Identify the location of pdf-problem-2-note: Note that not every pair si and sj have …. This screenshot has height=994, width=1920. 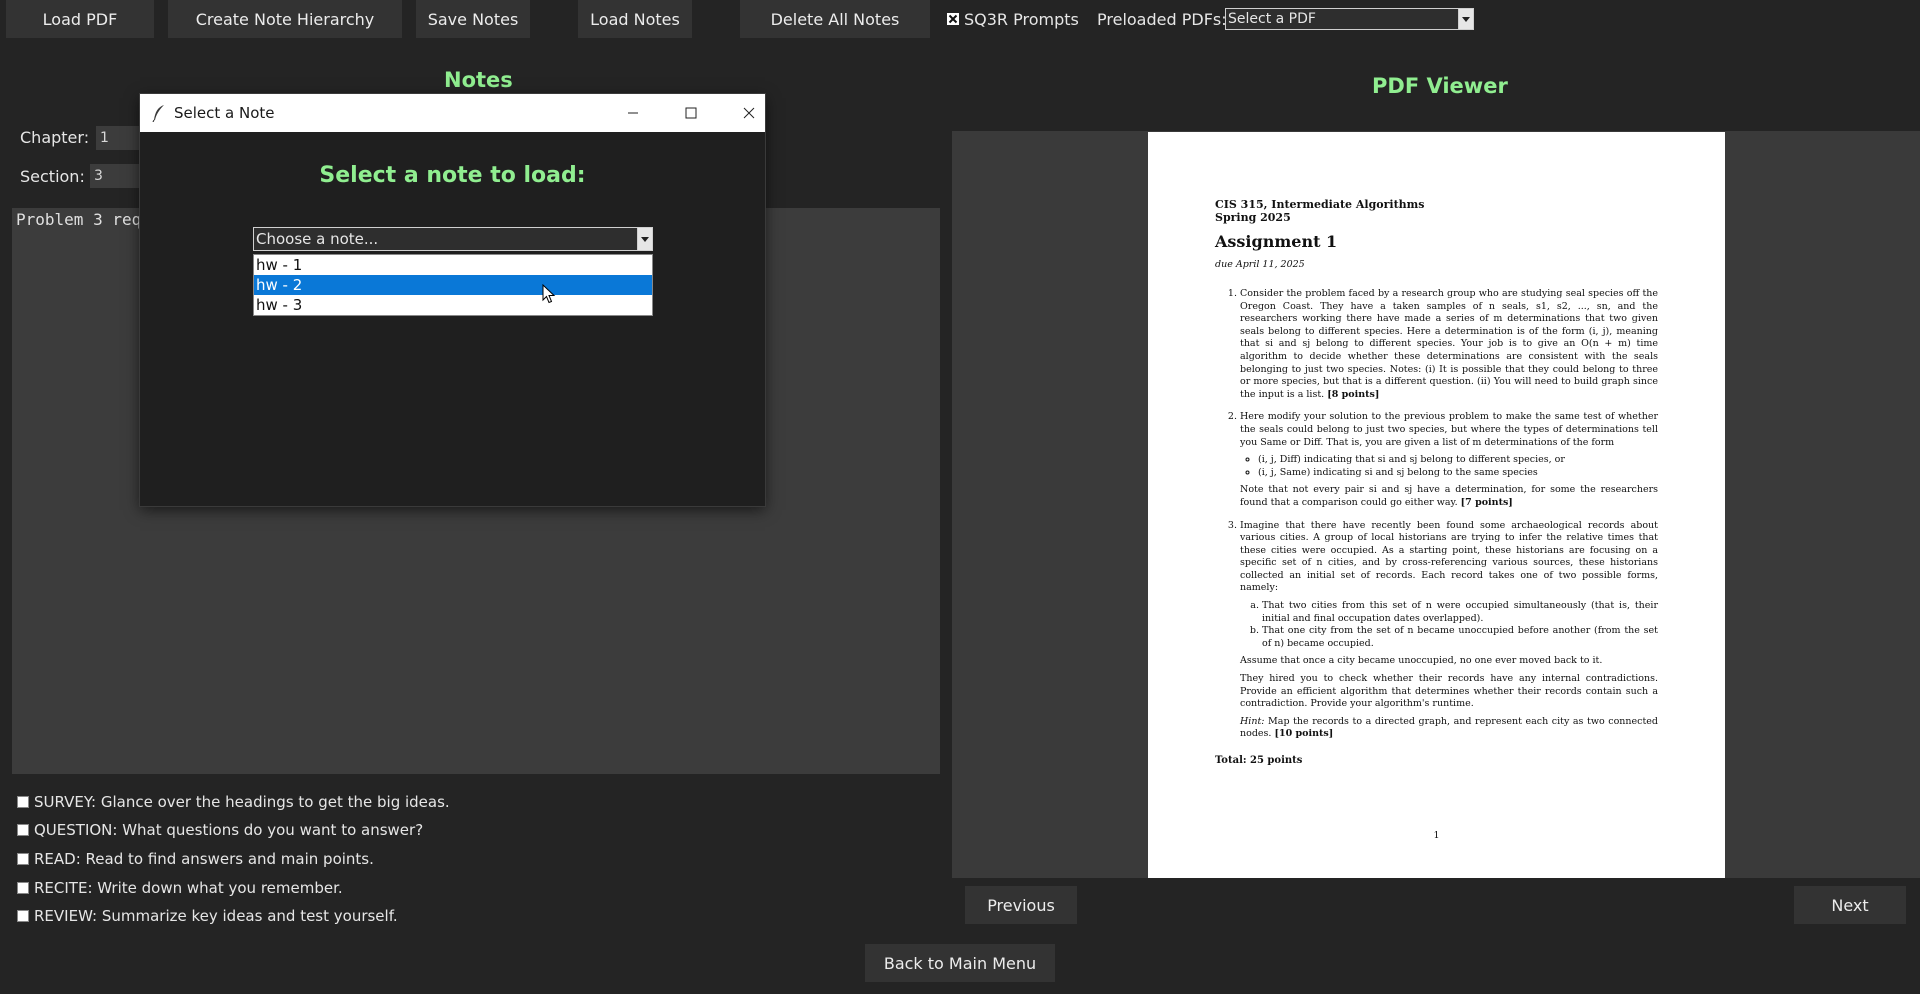
(1449, 496).